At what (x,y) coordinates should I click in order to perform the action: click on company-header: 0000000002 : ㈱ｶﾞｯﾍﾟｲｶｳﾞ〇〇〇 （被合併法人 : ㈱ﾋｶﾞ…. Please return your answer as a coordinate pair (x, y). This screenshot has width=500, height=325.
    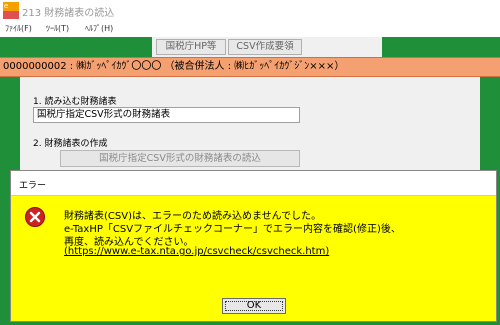
    Looking at the image, I should click on (250, 67).